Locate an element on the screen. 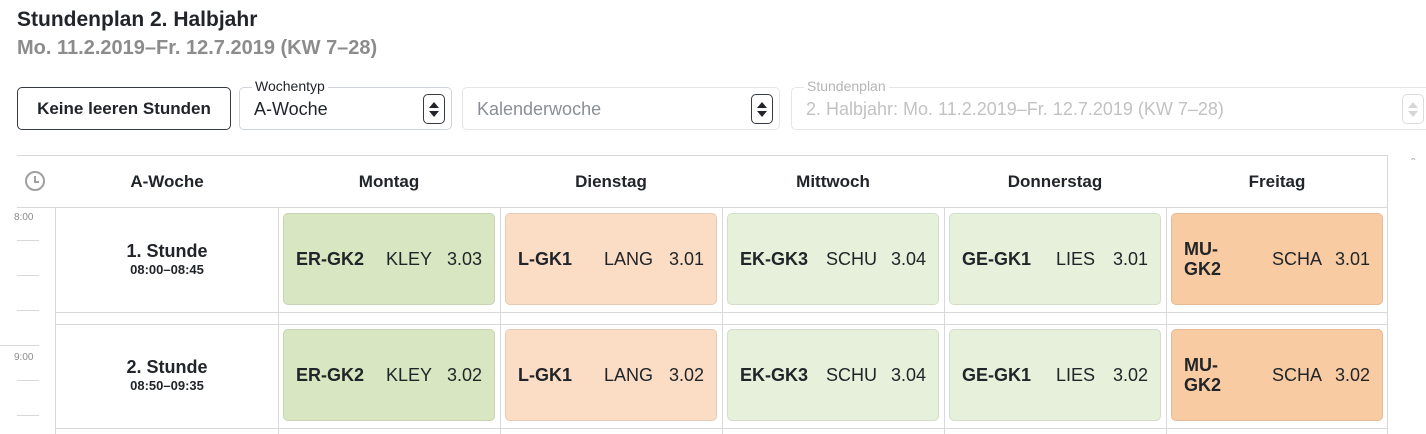 Image resolution: width=1426 pixels, height=434 pixels. lesson-label: 1. Stunde 08:00–08:45 is located at coordinates (167, 259).